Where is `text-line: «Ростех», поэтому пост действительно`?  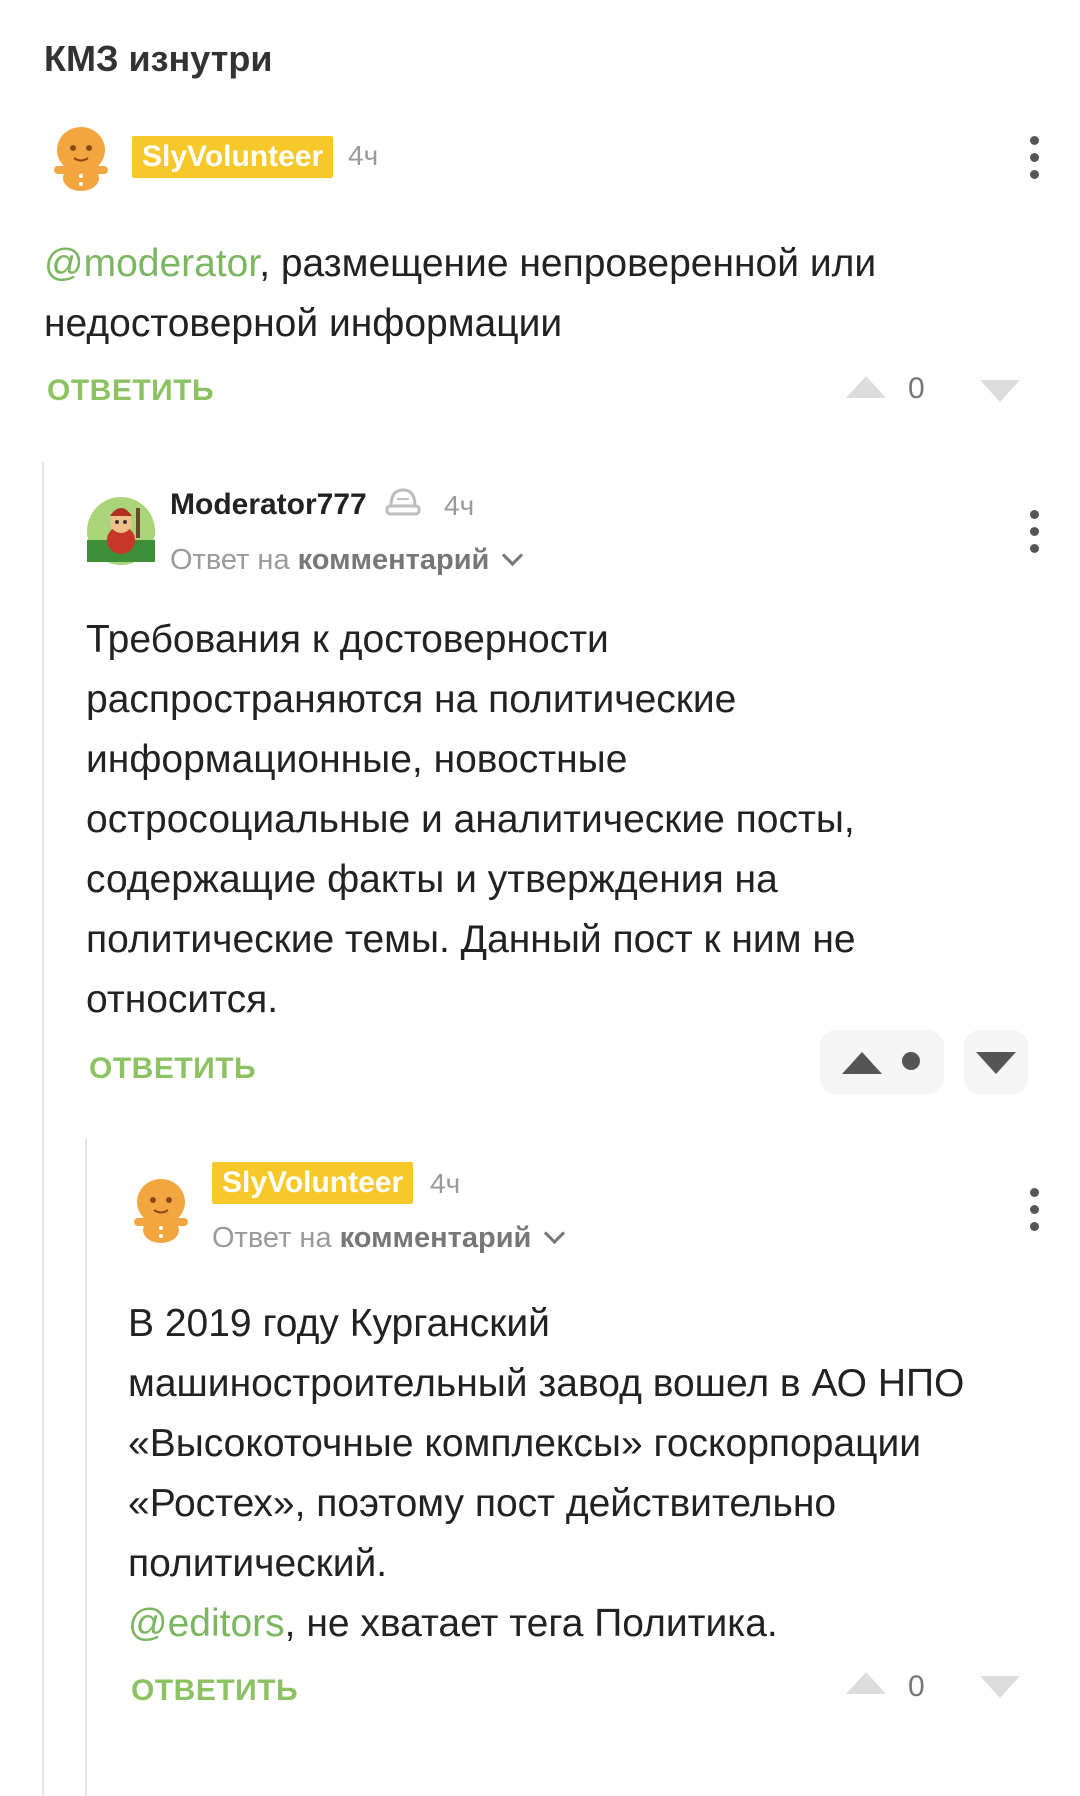
text-line: «Ростех», поэтому пост действительно is located at coordinates (482, 1503).